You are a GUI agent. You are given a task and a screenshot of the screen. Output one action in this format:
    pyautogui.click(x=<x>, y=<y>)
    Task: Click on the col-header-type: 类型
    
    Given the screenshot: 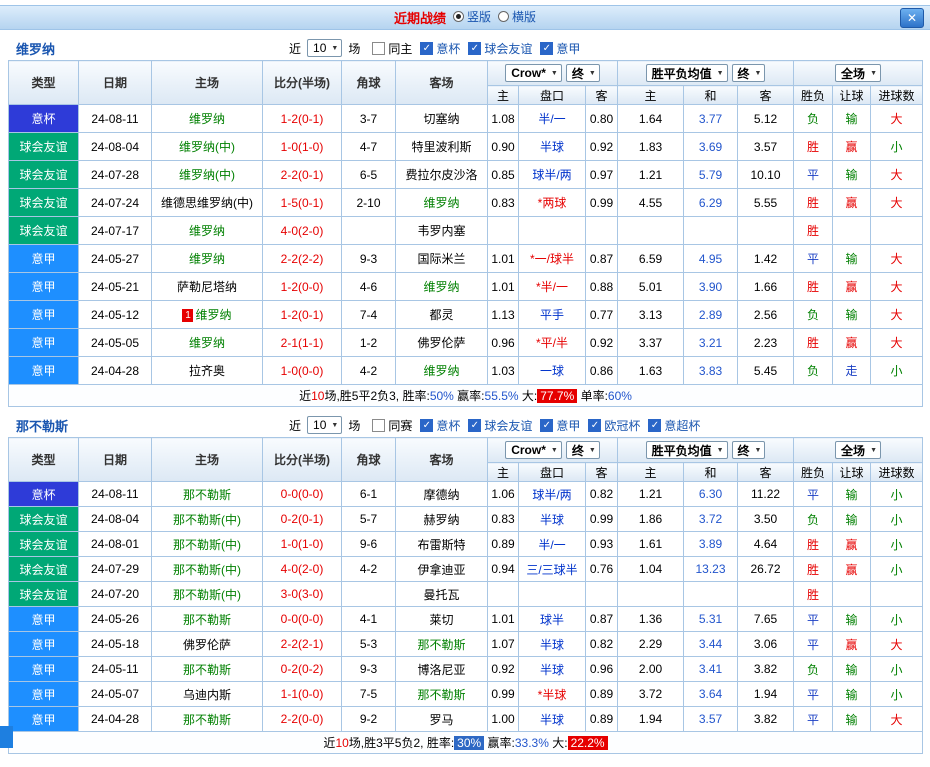 What is the action you would take?
    pyautogui.click(x=43, y=459)
    